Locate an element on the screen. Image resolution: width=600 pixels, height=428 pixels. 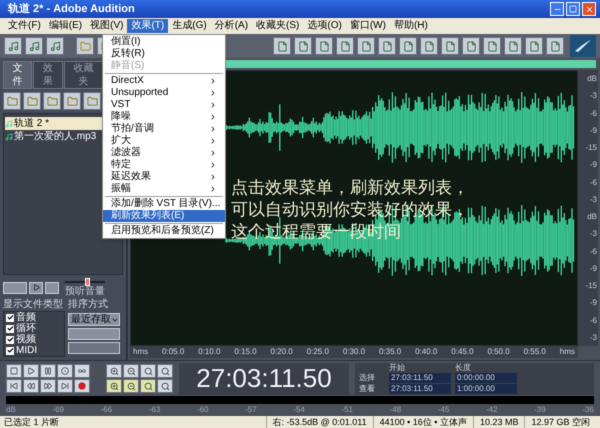
menu-item: DirectX is located at coordinates (164, 81).